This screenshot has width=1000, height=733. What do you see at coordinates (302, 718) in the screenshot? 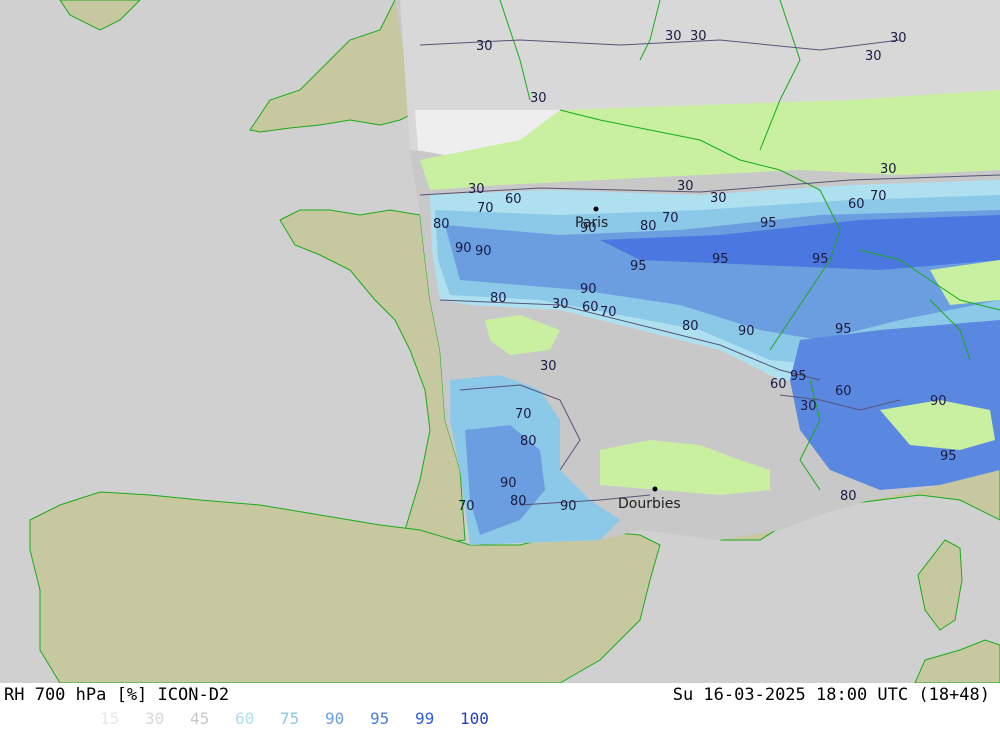
I see `color-legend: 15 30 45 60 75 90 95 99 100` at bounding box center [302, 718].